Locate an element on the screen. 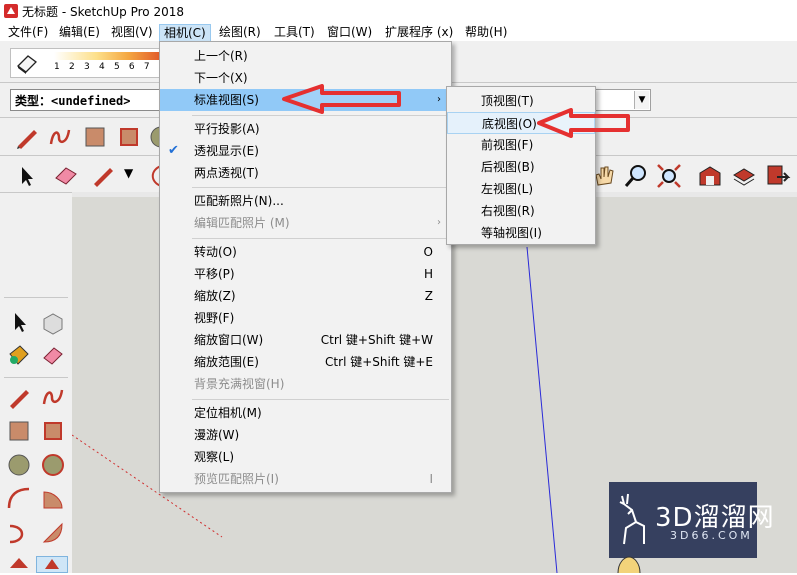  arc-icon is located at coordinates (19, 499).